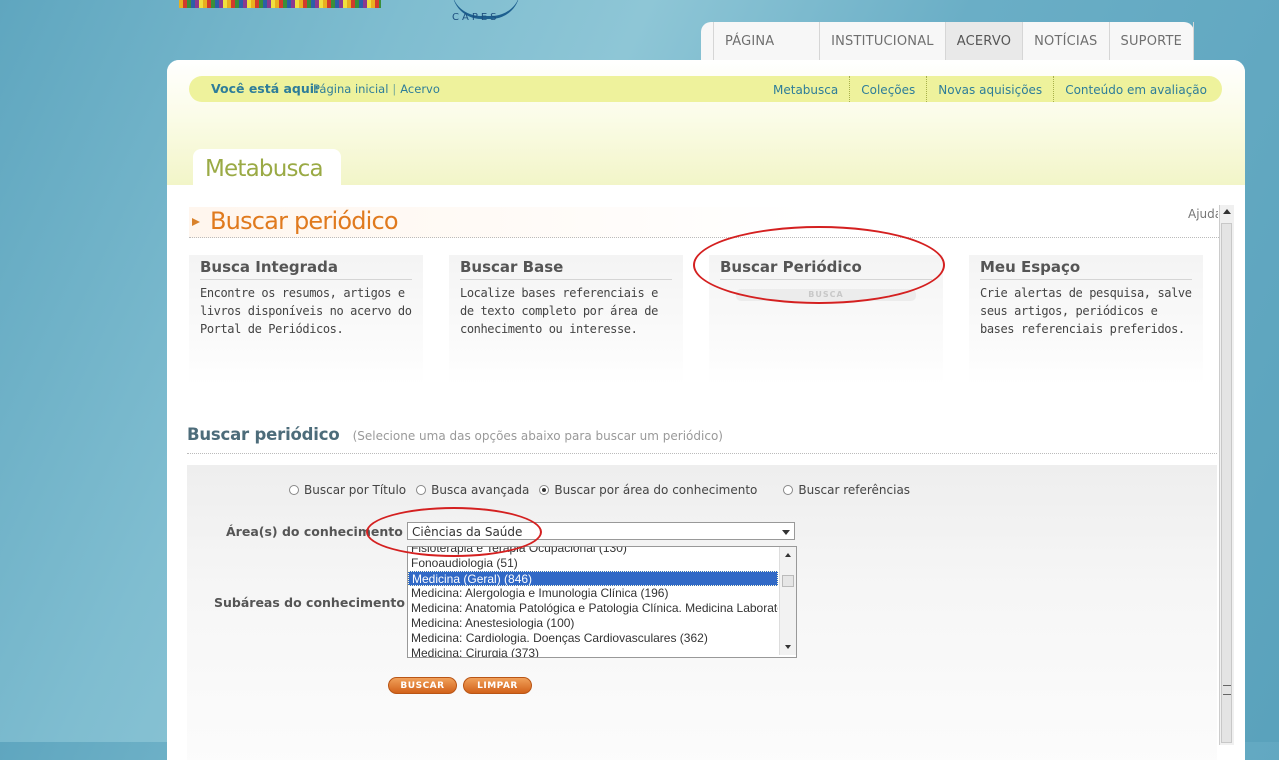 This screenshot has width=1279, height=760. I want to click on radio-busca-avancada: Busca avançada, so click(472, 490).